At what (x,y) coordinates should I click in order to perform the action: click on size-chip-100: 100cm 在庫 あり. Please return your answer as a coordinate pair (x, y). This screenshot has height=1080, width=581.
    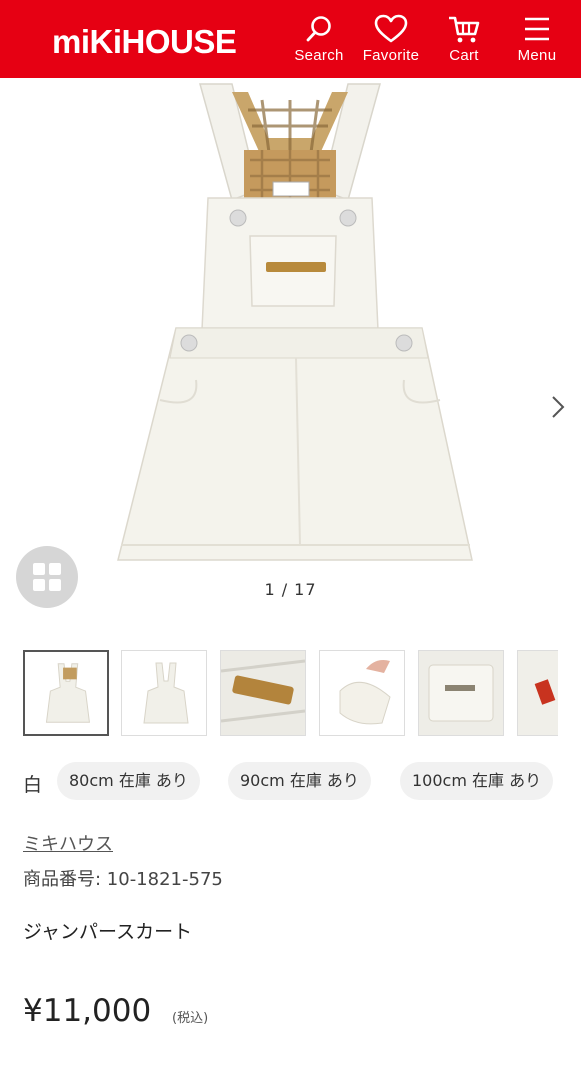
    Looking at the image, I should click on (477, 781).